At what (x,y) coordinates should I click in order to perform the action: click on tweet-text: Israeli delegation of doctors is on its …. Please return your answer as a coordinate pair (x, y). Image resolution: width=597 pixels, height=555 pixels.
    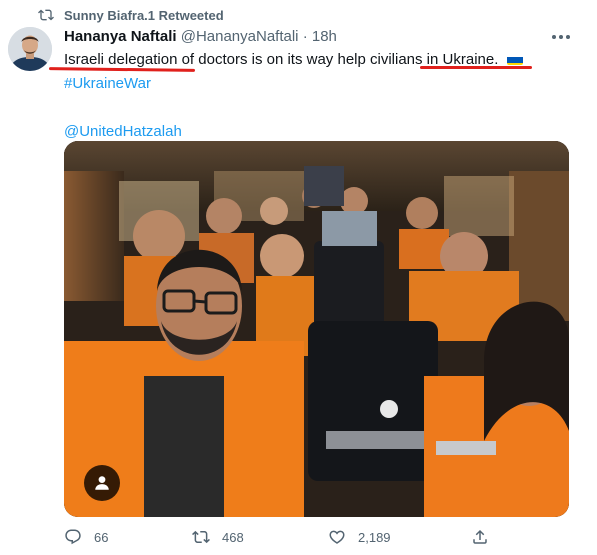
    Looking at the image, I should click on (314, 96).